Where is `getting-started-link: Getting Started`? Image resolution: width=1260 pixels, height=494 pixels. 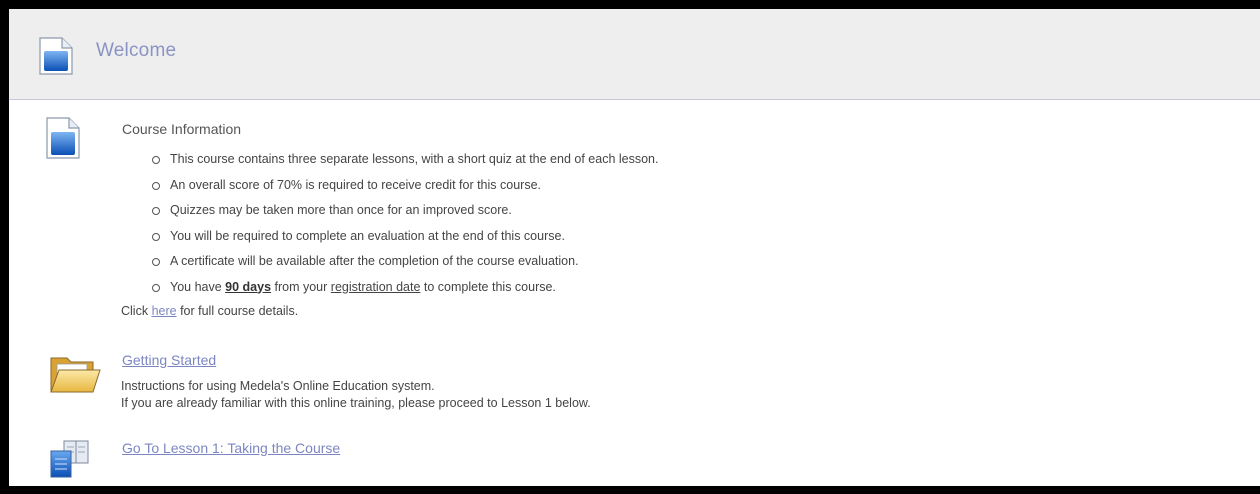
getting-started-link: Getting Started is located at coordinates (169, 360).